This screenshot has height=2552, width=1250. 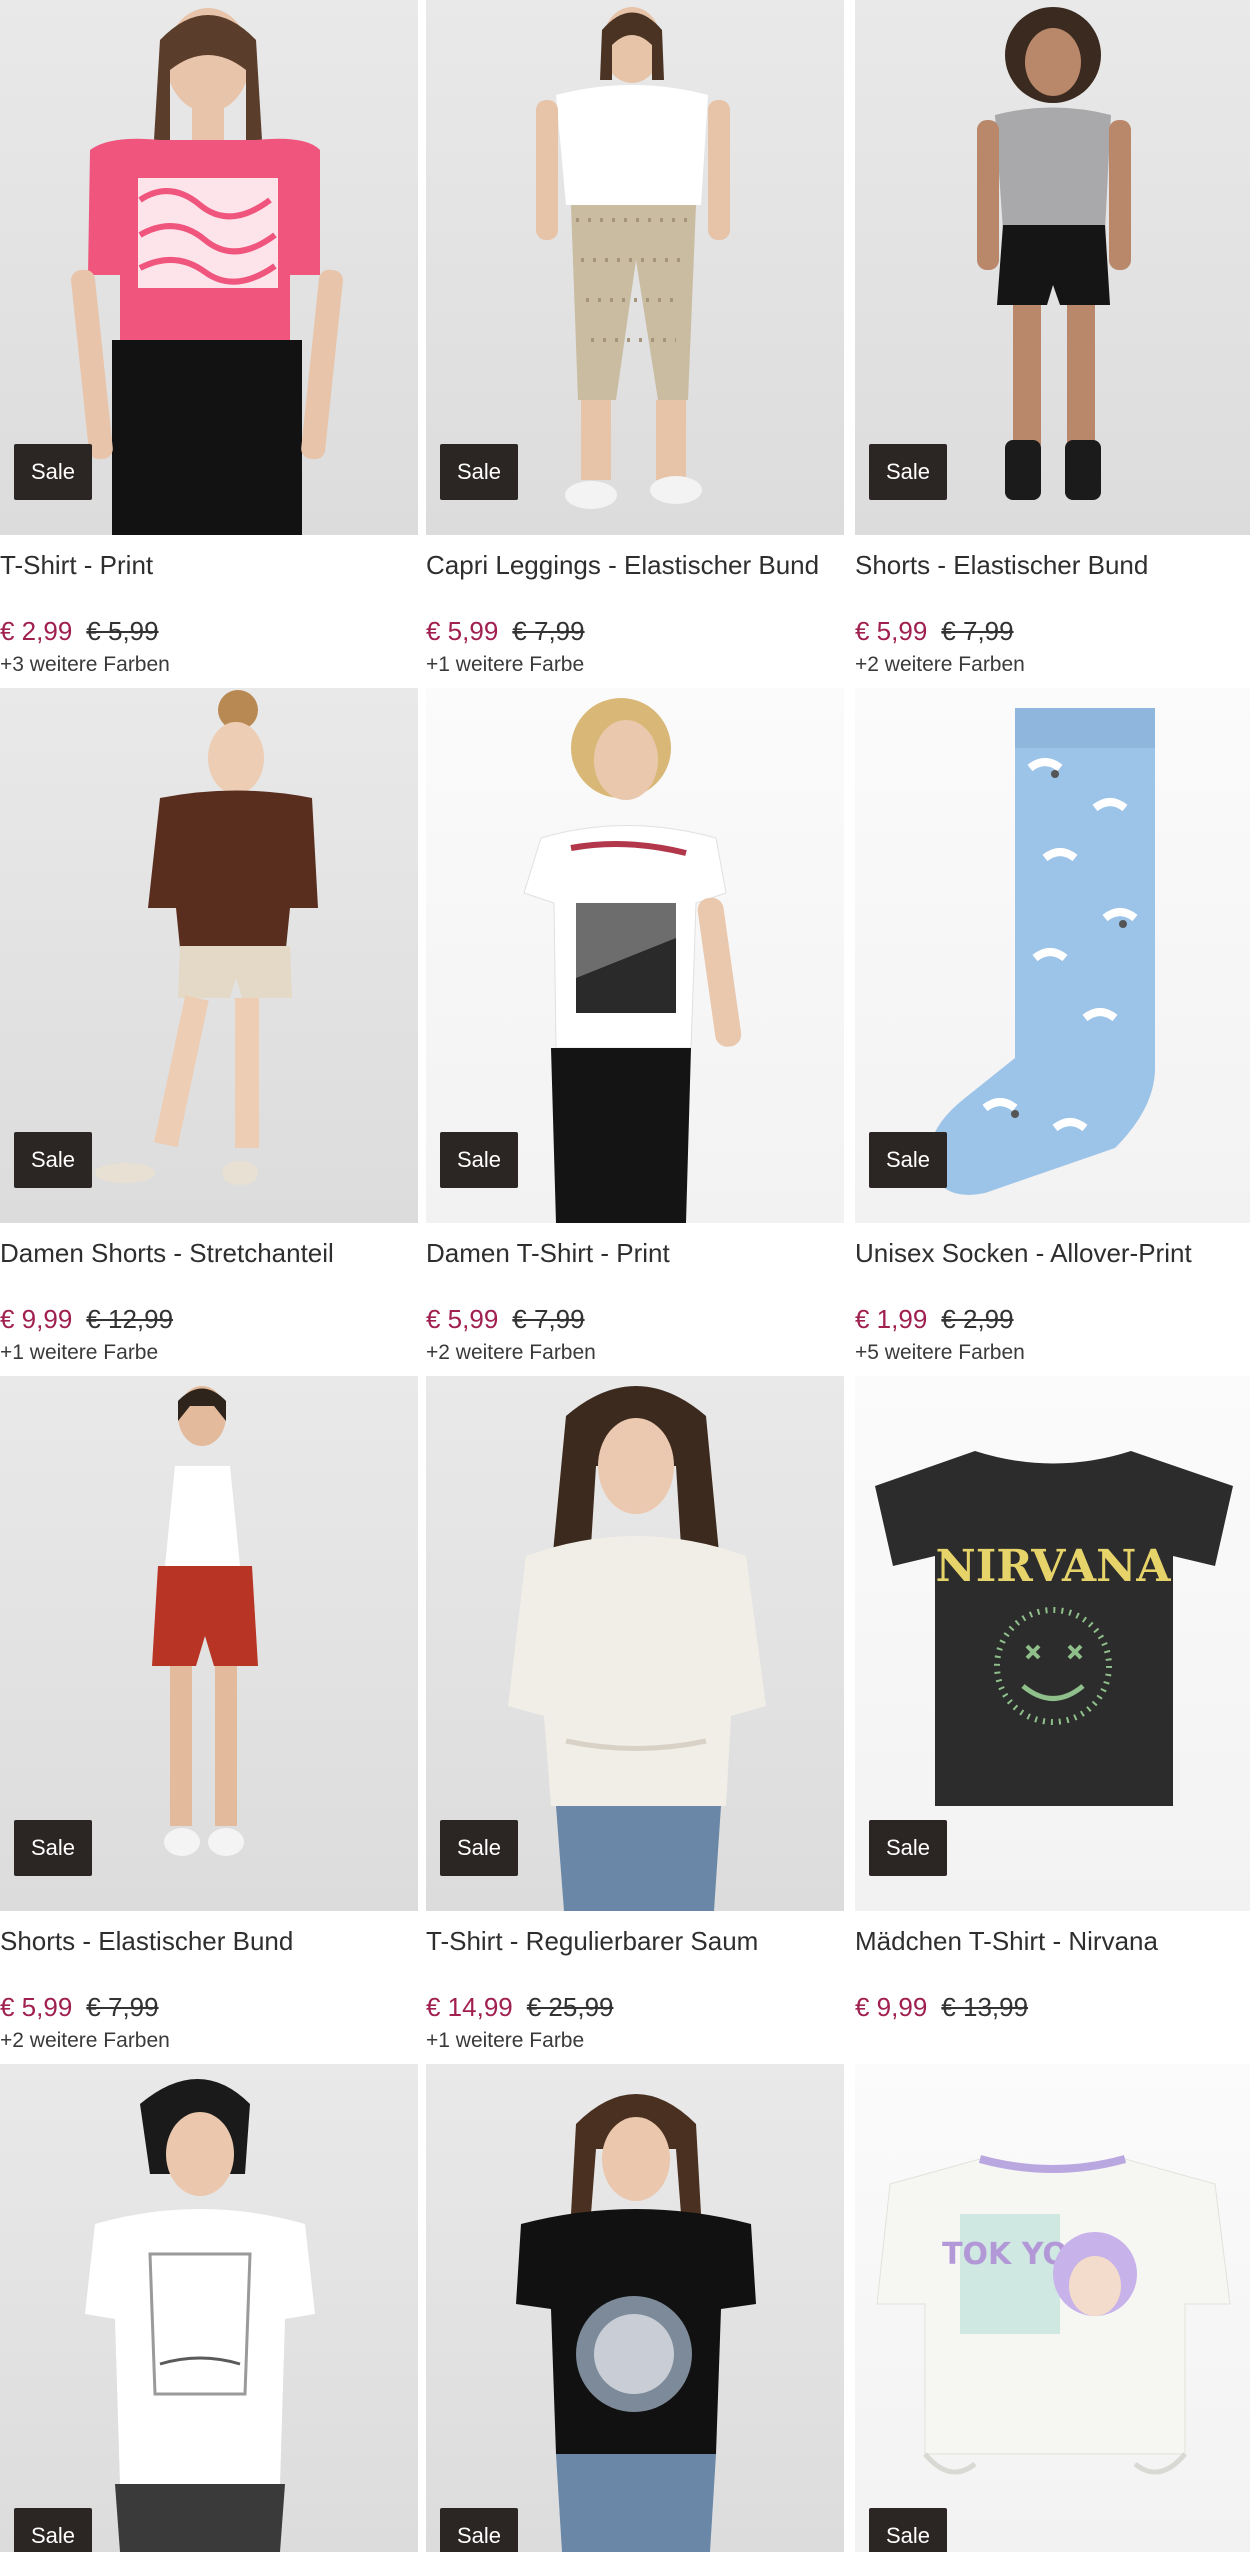 I want to click on tokyo-print-text: TOK YO, so click(x=1005, y=2254).